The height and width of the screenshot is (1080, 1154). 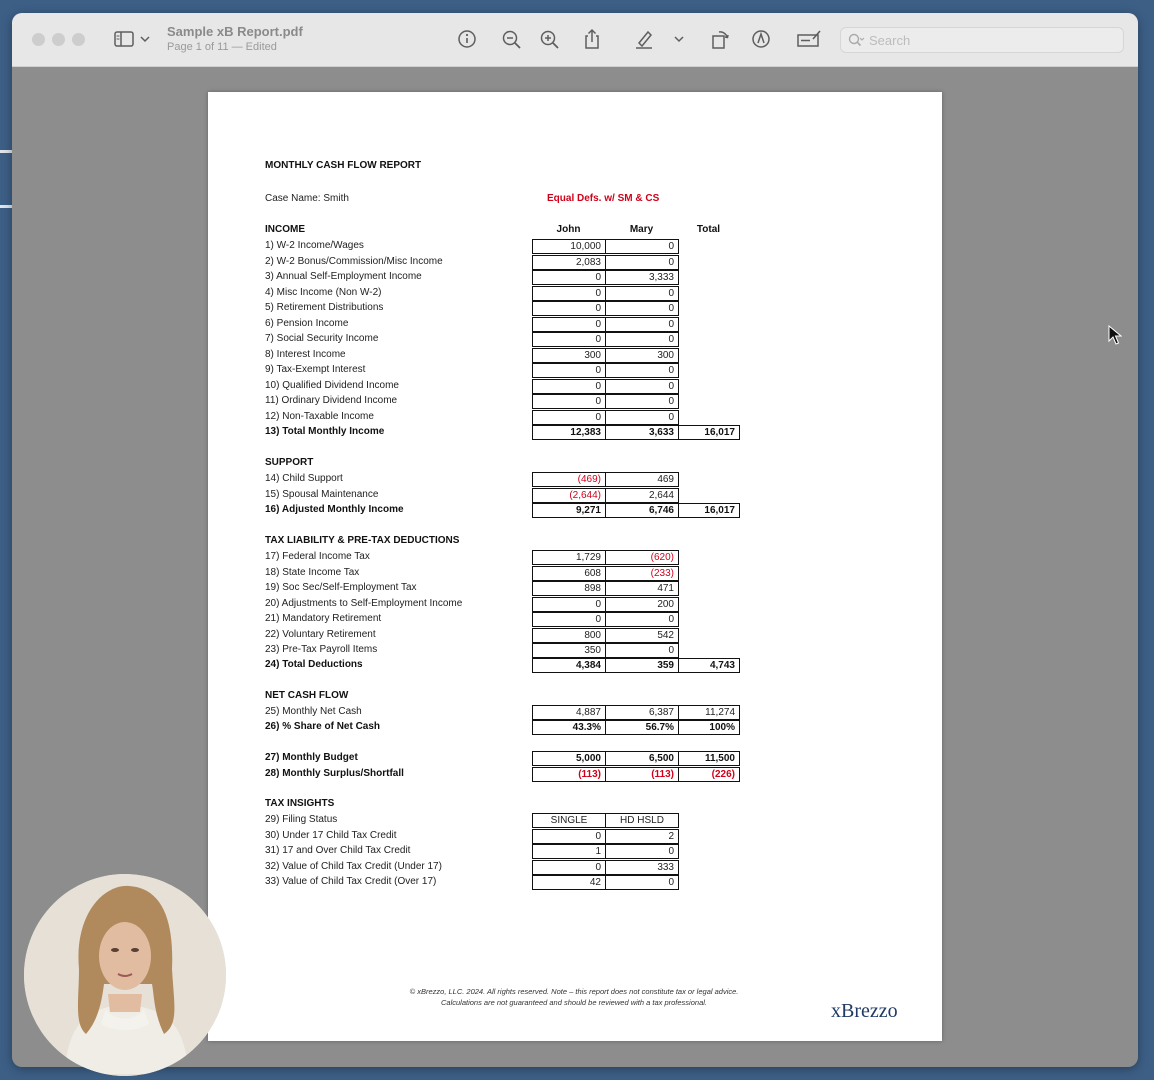 I want to click on row-label: 2) W-2 Bonus/Commission/Misc Income, so click(x=354, y=261).